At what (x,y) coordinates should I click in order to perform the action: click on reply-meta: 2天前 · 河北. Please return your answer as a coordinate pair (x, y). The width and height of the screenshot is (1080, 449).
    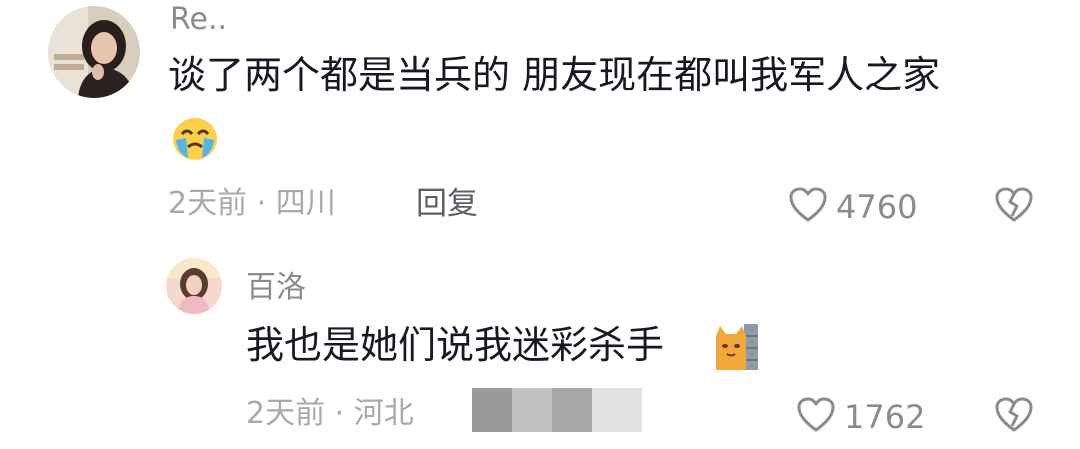
    Looking at the image, I should click on (330, 413).